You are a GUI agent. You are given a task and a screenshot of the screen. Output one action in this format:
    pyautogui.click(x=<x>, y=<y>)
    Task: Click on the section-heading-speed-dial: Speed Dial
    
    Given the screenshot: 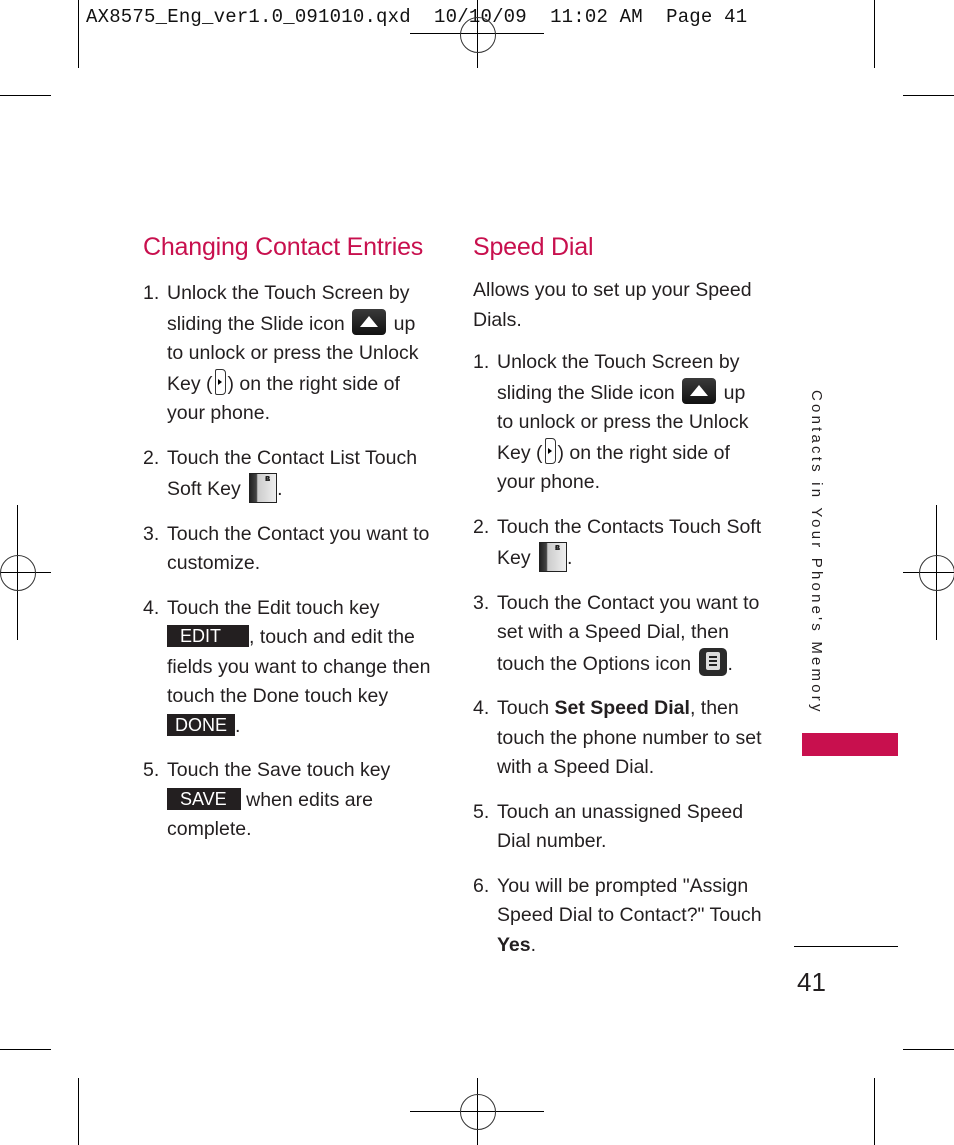 What is the action you would take?
    pyautogui.click(x=533, y=247)
    